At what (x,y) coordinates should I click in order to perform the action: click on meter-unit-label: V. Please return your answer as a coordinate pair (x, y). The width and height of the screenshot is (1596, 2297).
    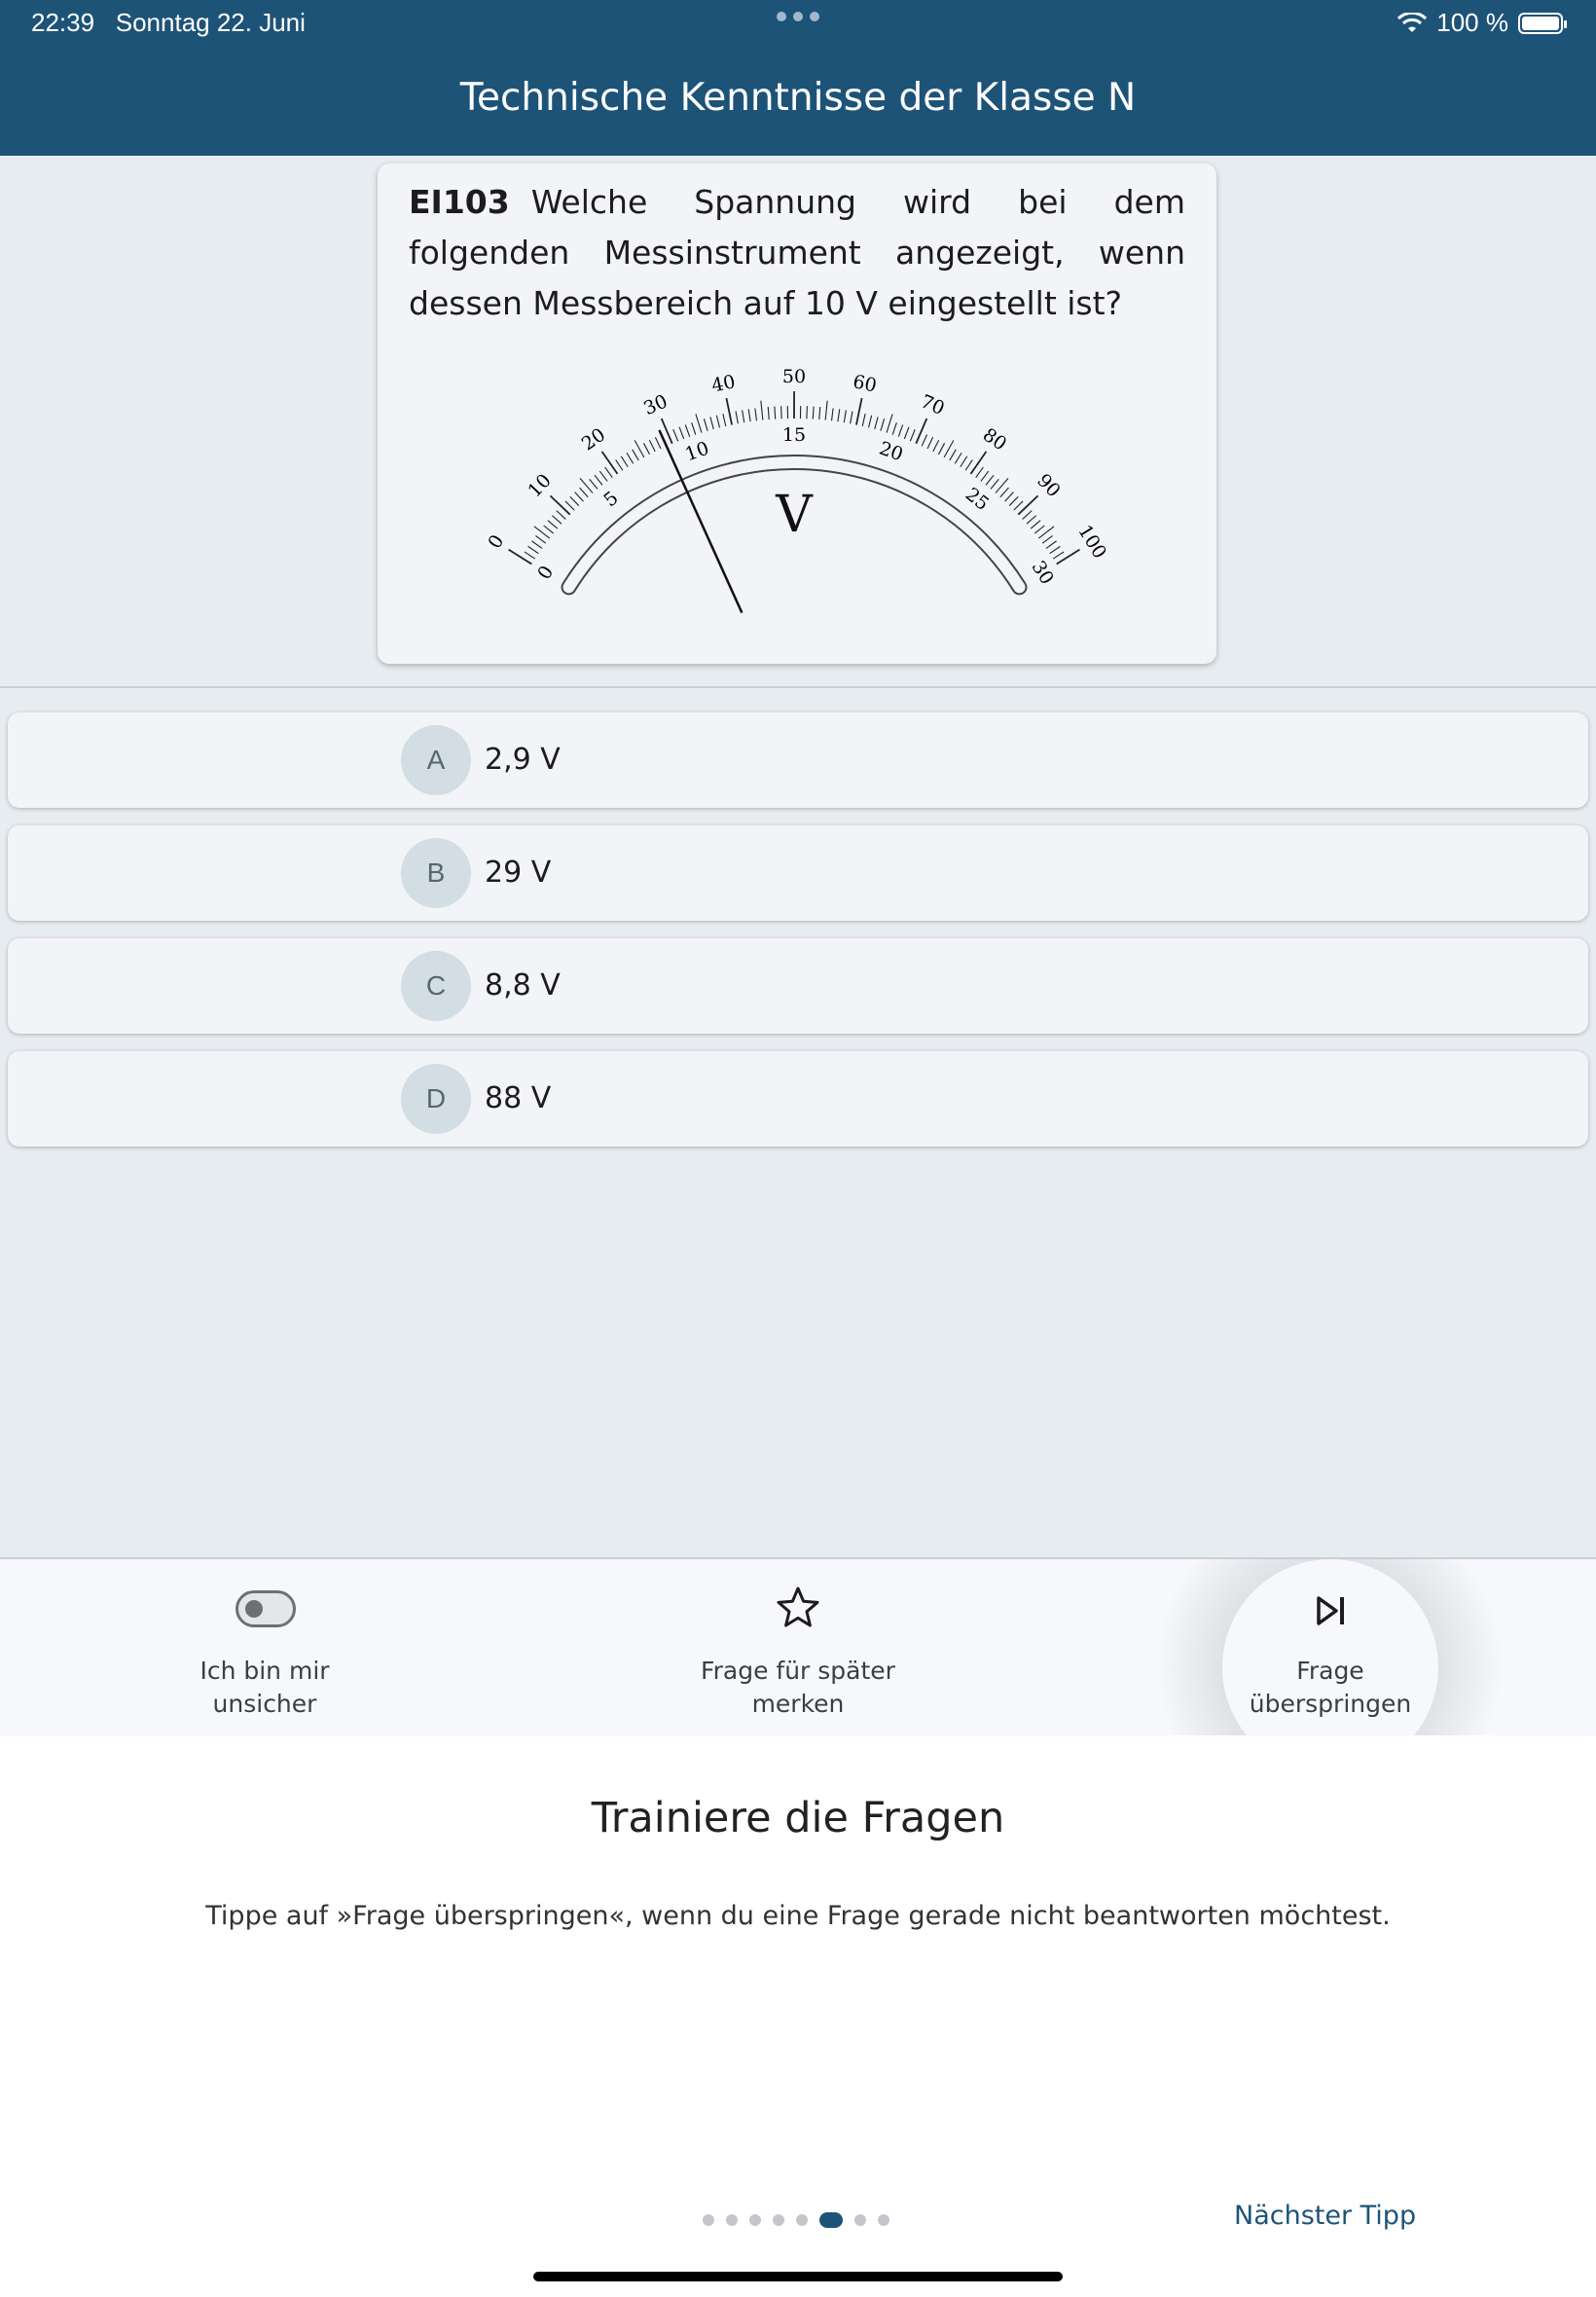
    Looking at the image, I should click on (794, 515).